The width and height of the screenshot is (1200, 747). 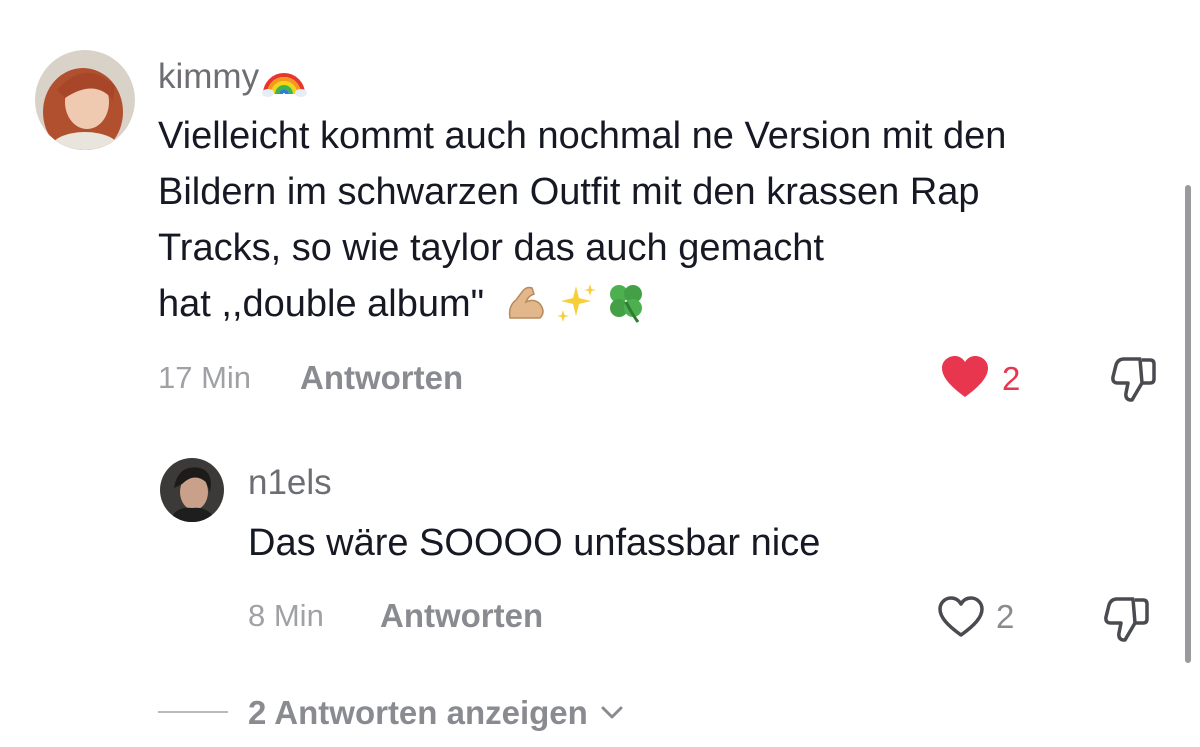 I want to click on comment-line: Das wäre SOOOO unfassbar nice, so click(x=534, y=543).